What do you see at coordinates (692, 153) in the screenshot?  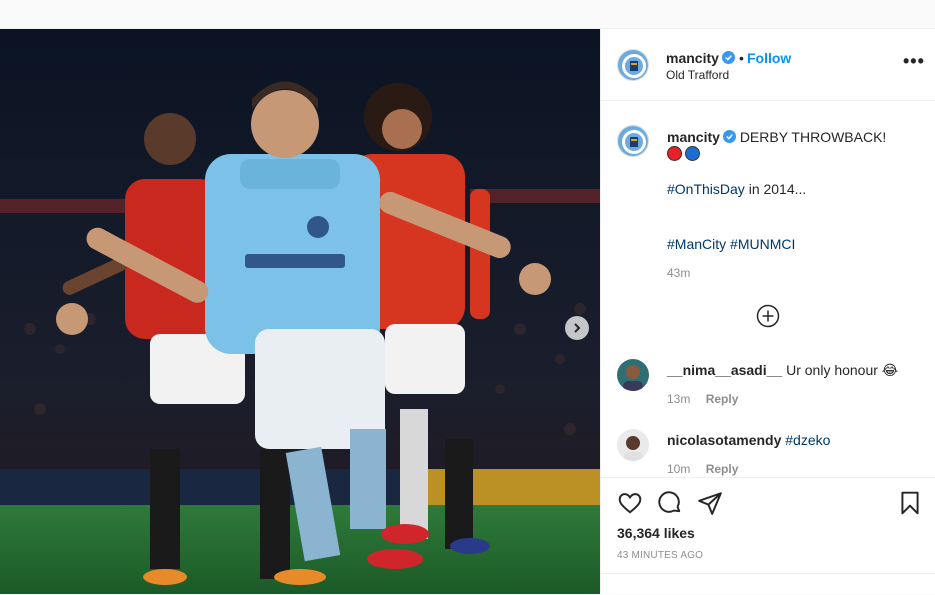 I see `blue-circle-icon` at bounding box center [692, 153].